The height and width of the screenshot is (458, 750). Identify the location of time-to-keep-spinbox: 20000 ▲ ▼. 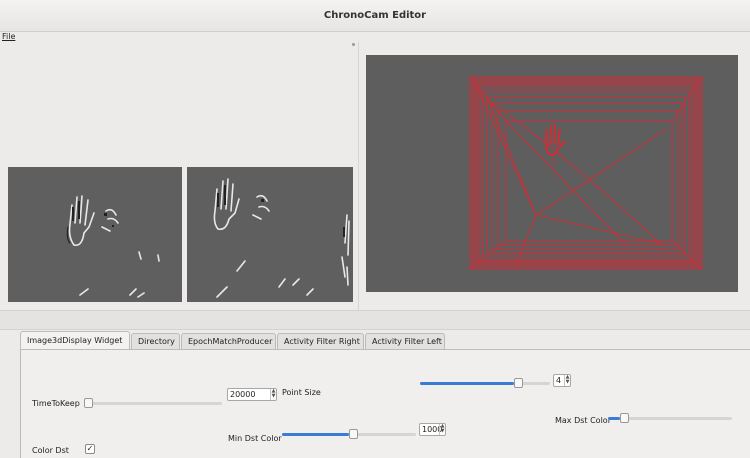
(252, 394).